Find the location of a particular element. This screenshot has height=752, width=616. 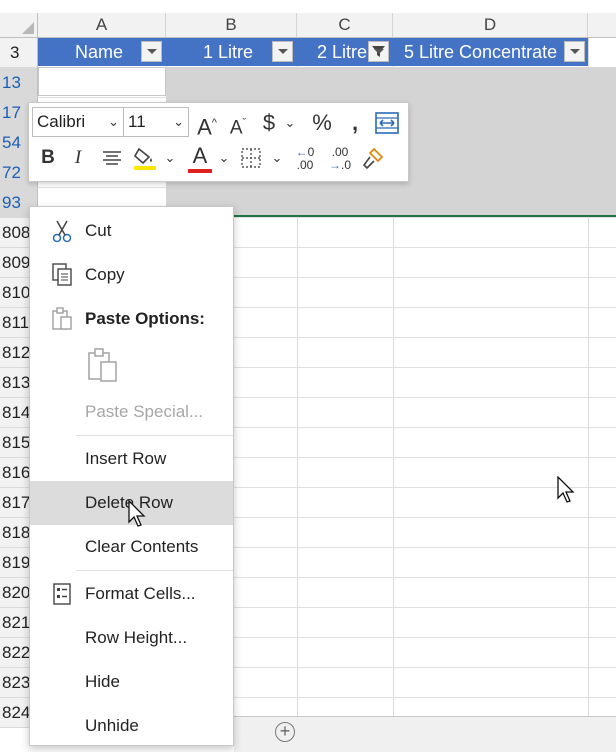

paste-options-title: Paste Options: is located at coordinates (145, 318).